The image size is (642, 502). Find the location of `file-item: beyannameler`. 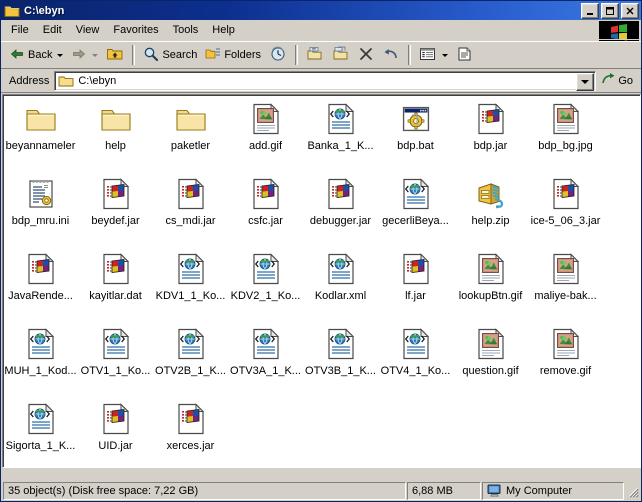

file-item: beyannameler is located at coordinates (40, 136).